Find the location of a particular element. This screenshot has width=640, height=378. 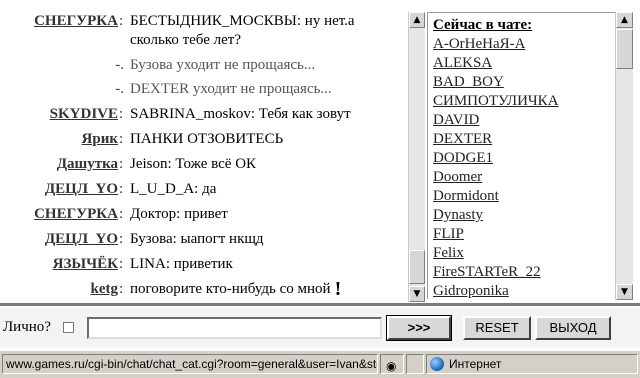

user-item: BAD_BOY is located at coordinates (468, 82).